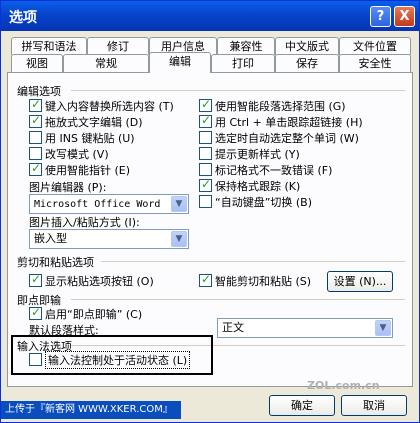 This screenshot has width=420, height=423. What do you see at coordinates (118, 46) in the screenshot?
I see `tab-track-changes: 修订` at bounding box center [118, 46].